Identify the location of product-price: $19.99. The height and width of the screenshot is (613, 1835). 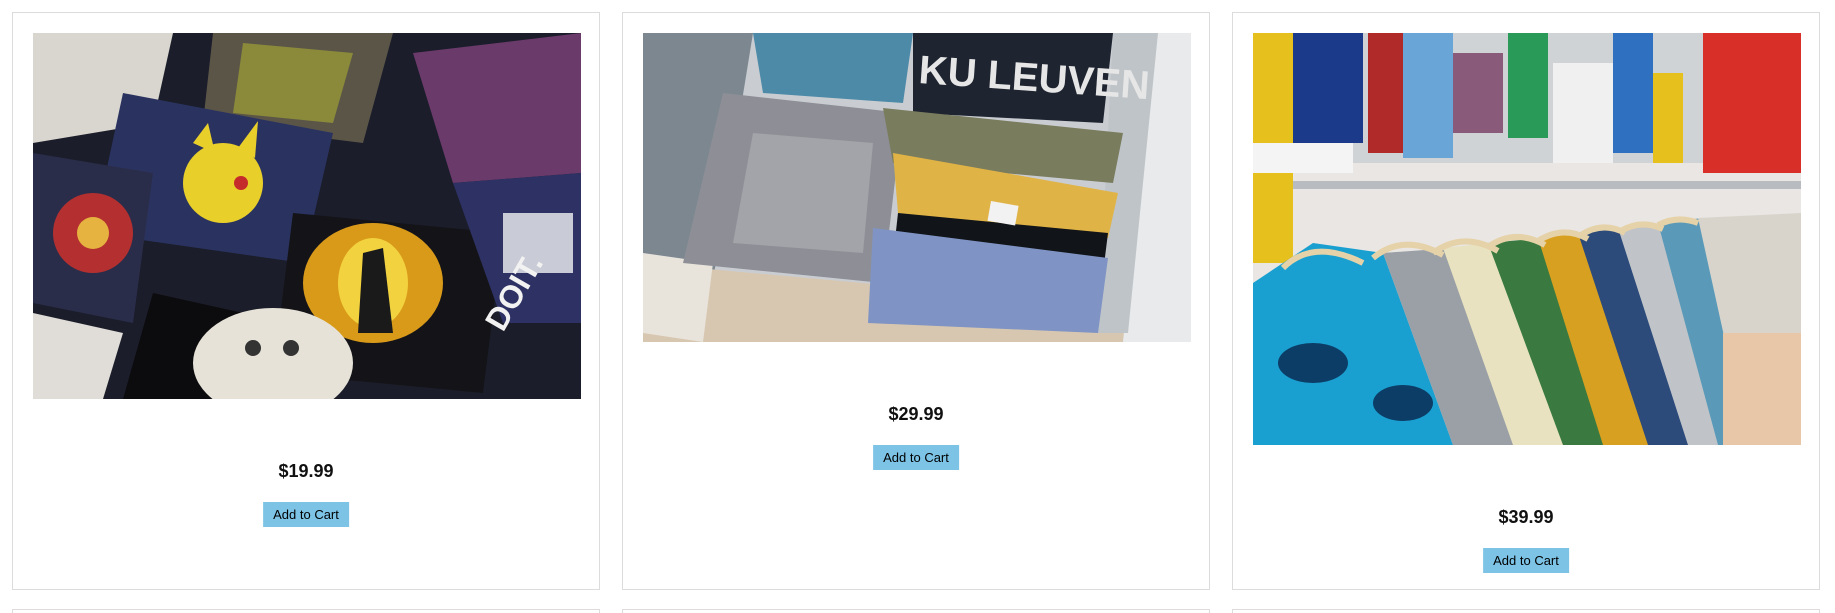
(306, 471).